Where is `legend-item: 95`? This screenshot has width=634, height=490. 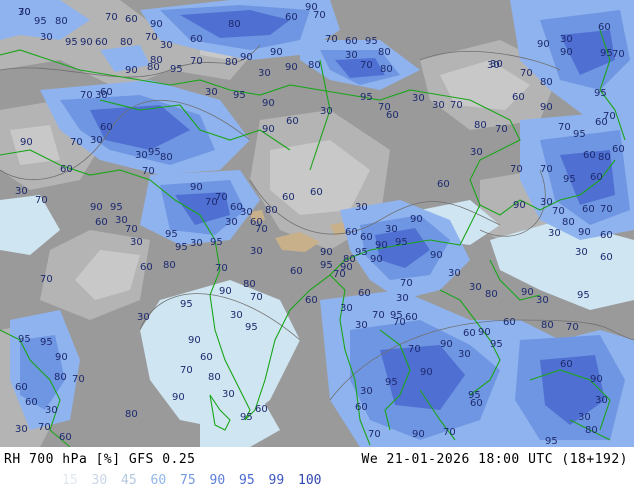 legend-item: 95 is located at coordinates (247, 480).